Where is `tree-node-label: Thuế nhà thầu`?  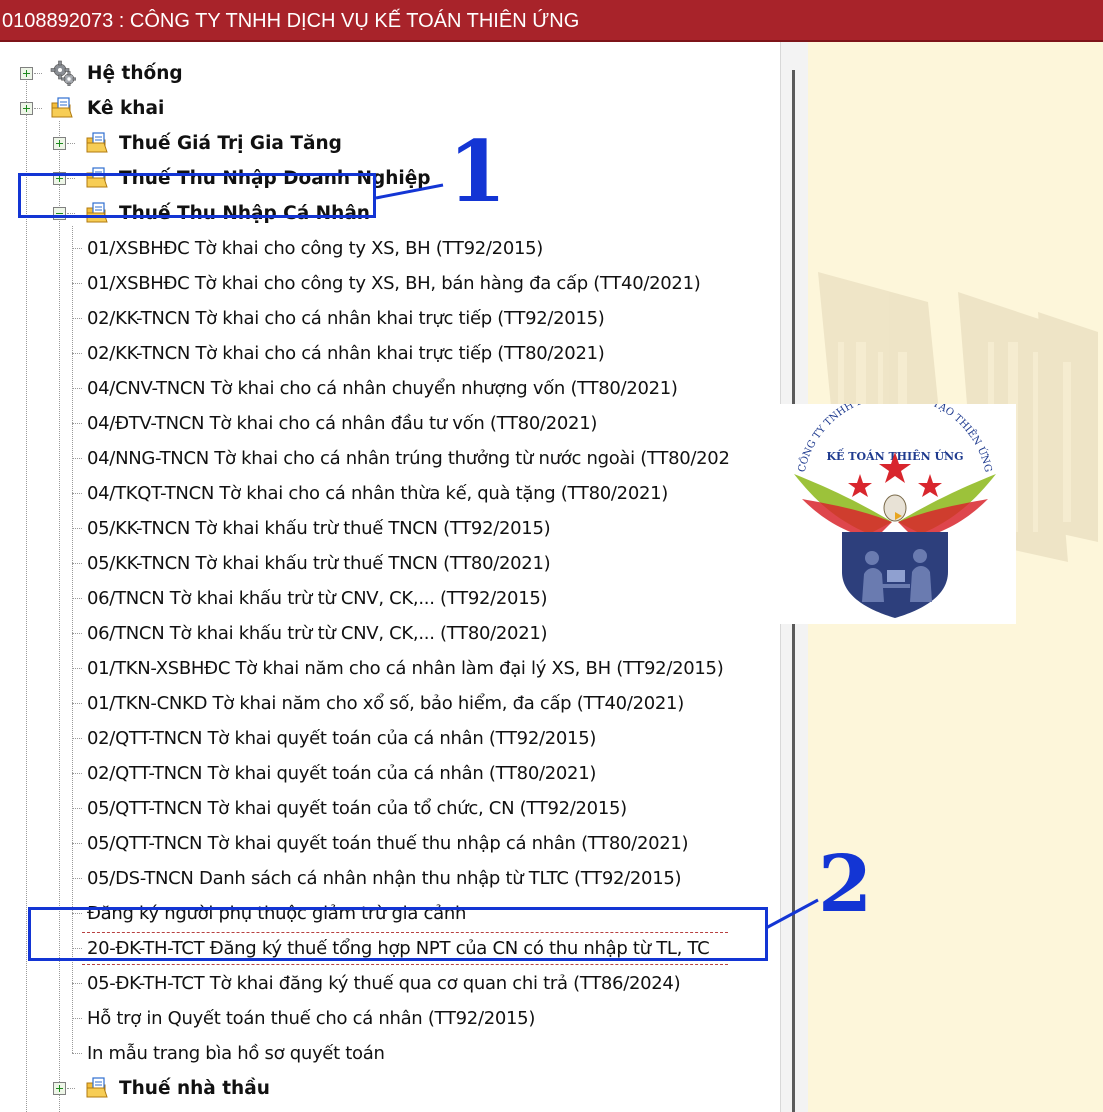
tree-node-label: Thuế nhà thầu is located at coordinates (194, 1088).